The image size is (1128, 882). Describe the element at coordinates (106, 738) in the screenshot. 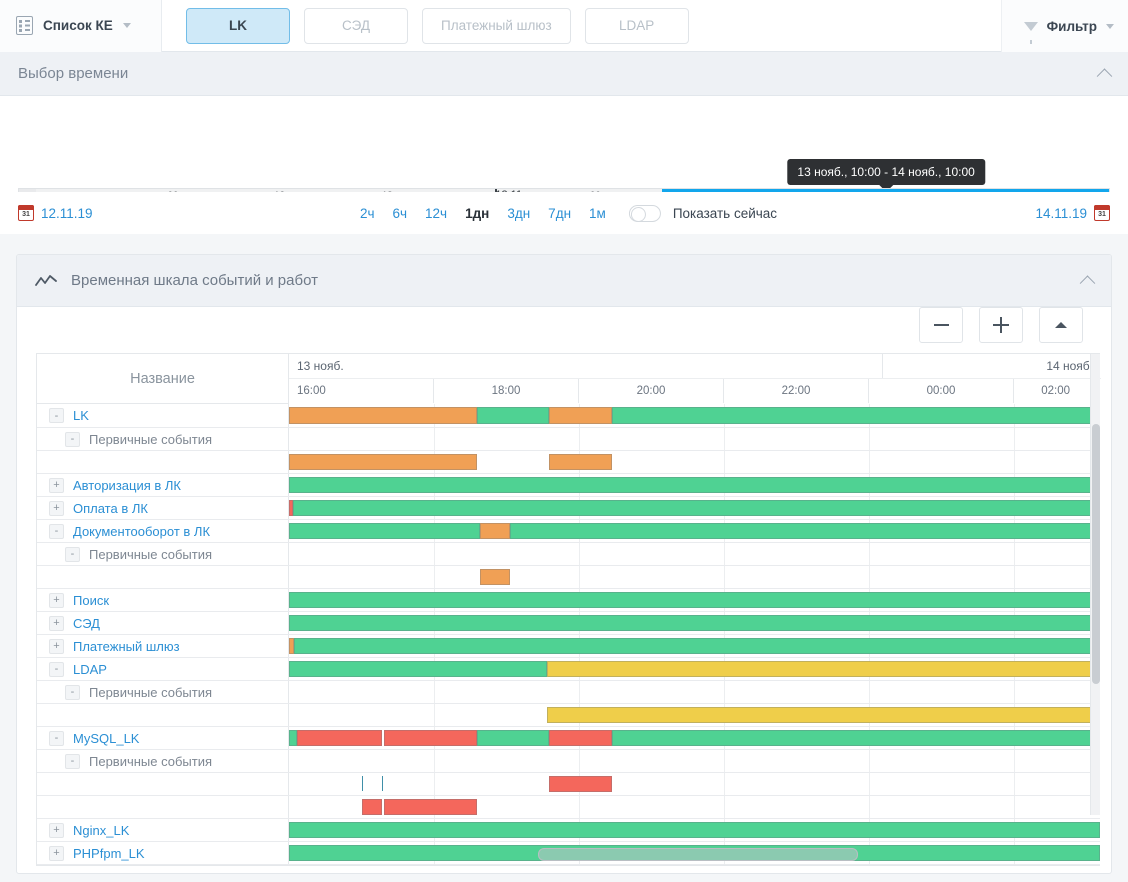

I see `gantt-row-label: MySQL_LK` at that location.